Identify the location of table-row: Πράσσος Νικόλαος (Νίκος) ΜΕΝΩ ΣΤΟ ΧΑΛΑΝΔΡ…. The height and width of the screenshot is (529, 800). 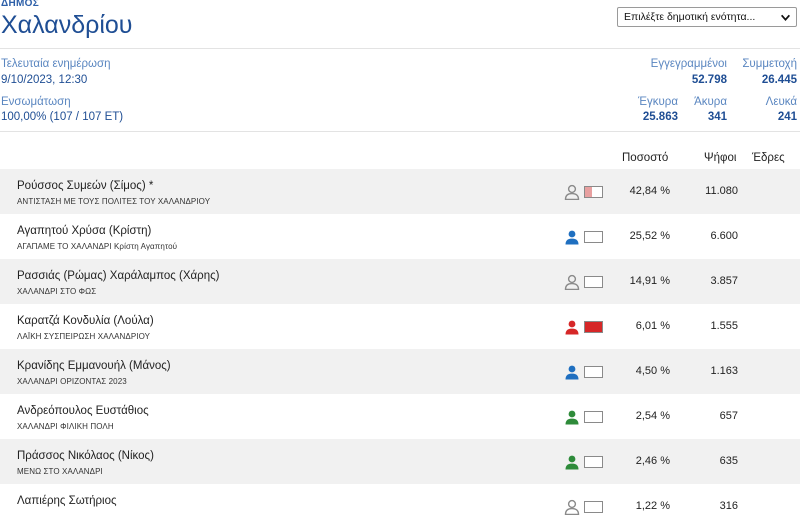
(400, 461).